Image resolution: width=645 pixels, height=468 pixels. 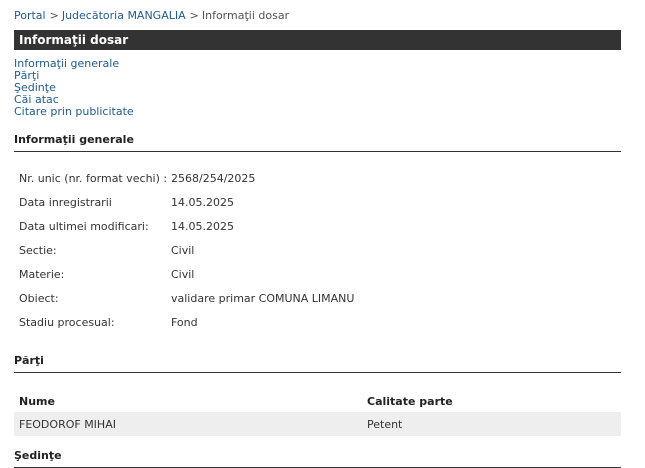 I want to click on info-label: Materie:, so click(x=42, y=274).